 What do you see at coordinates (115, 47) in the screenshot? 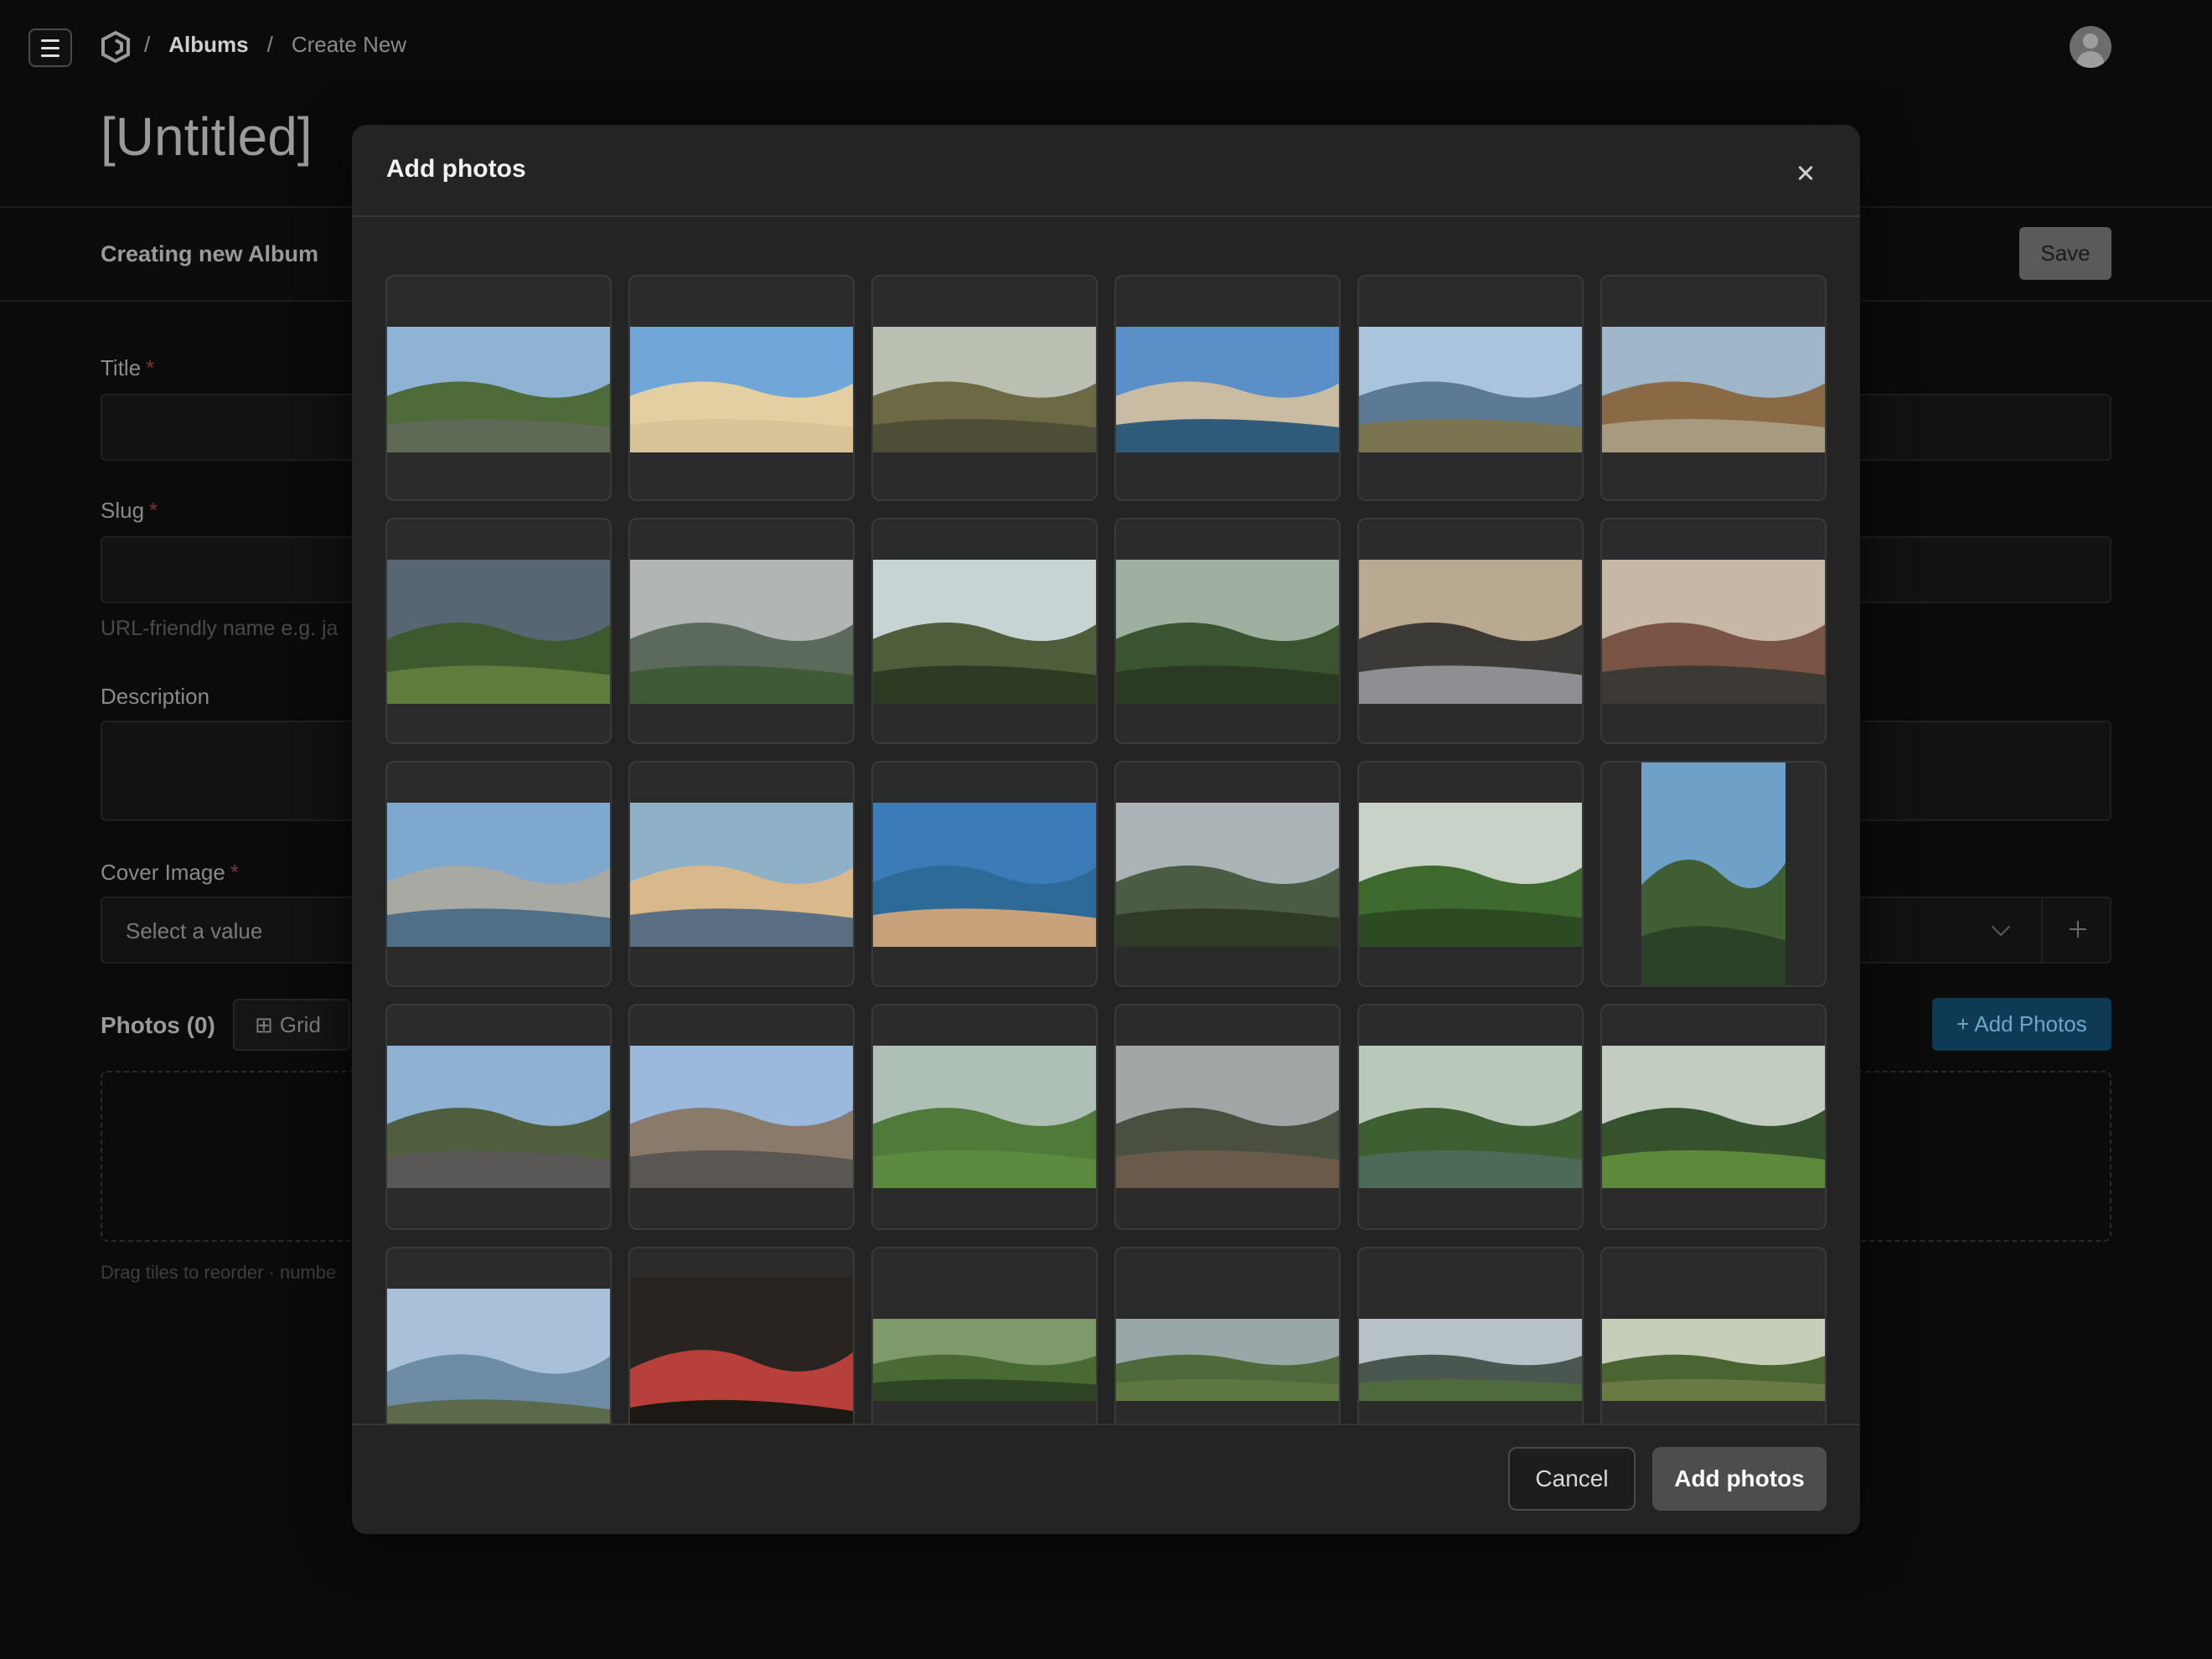
I see `app-logo-icon` at bounding box center [115, 47].